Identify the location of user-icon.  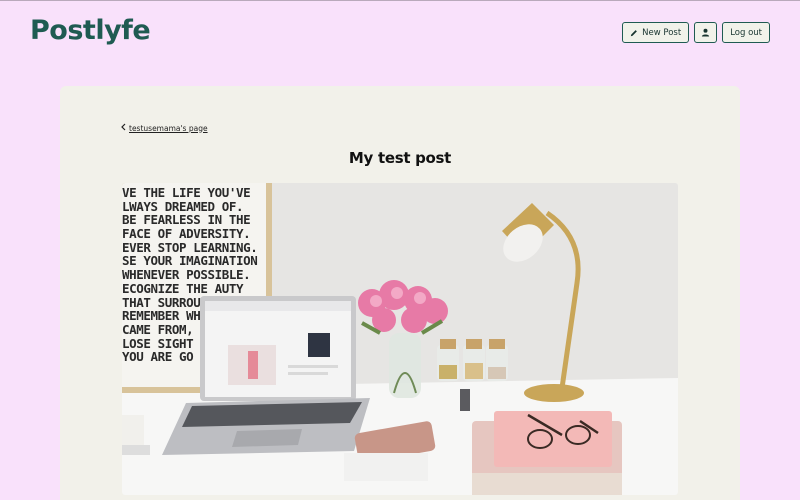
(705, 32).